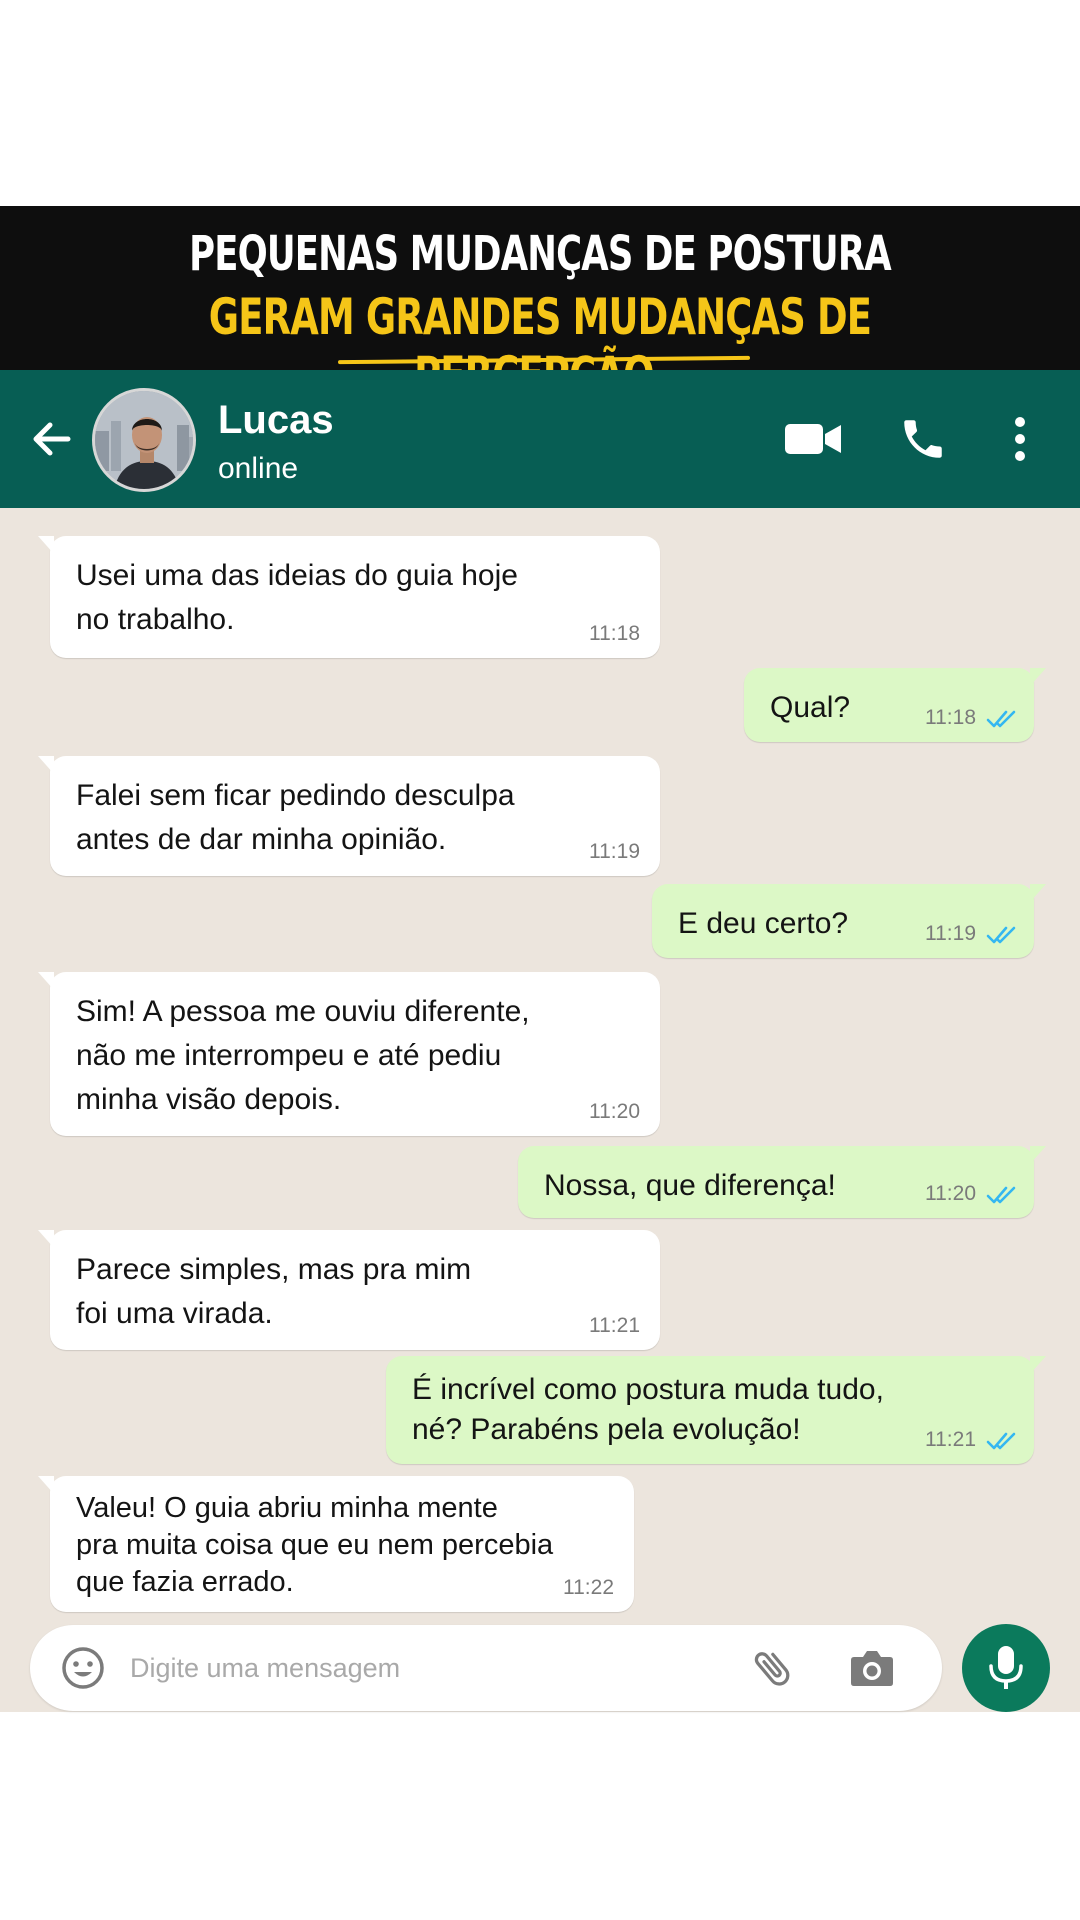 The image size is (1080, 1920). I want to click on message-text: Qual?, so click(810, 707).